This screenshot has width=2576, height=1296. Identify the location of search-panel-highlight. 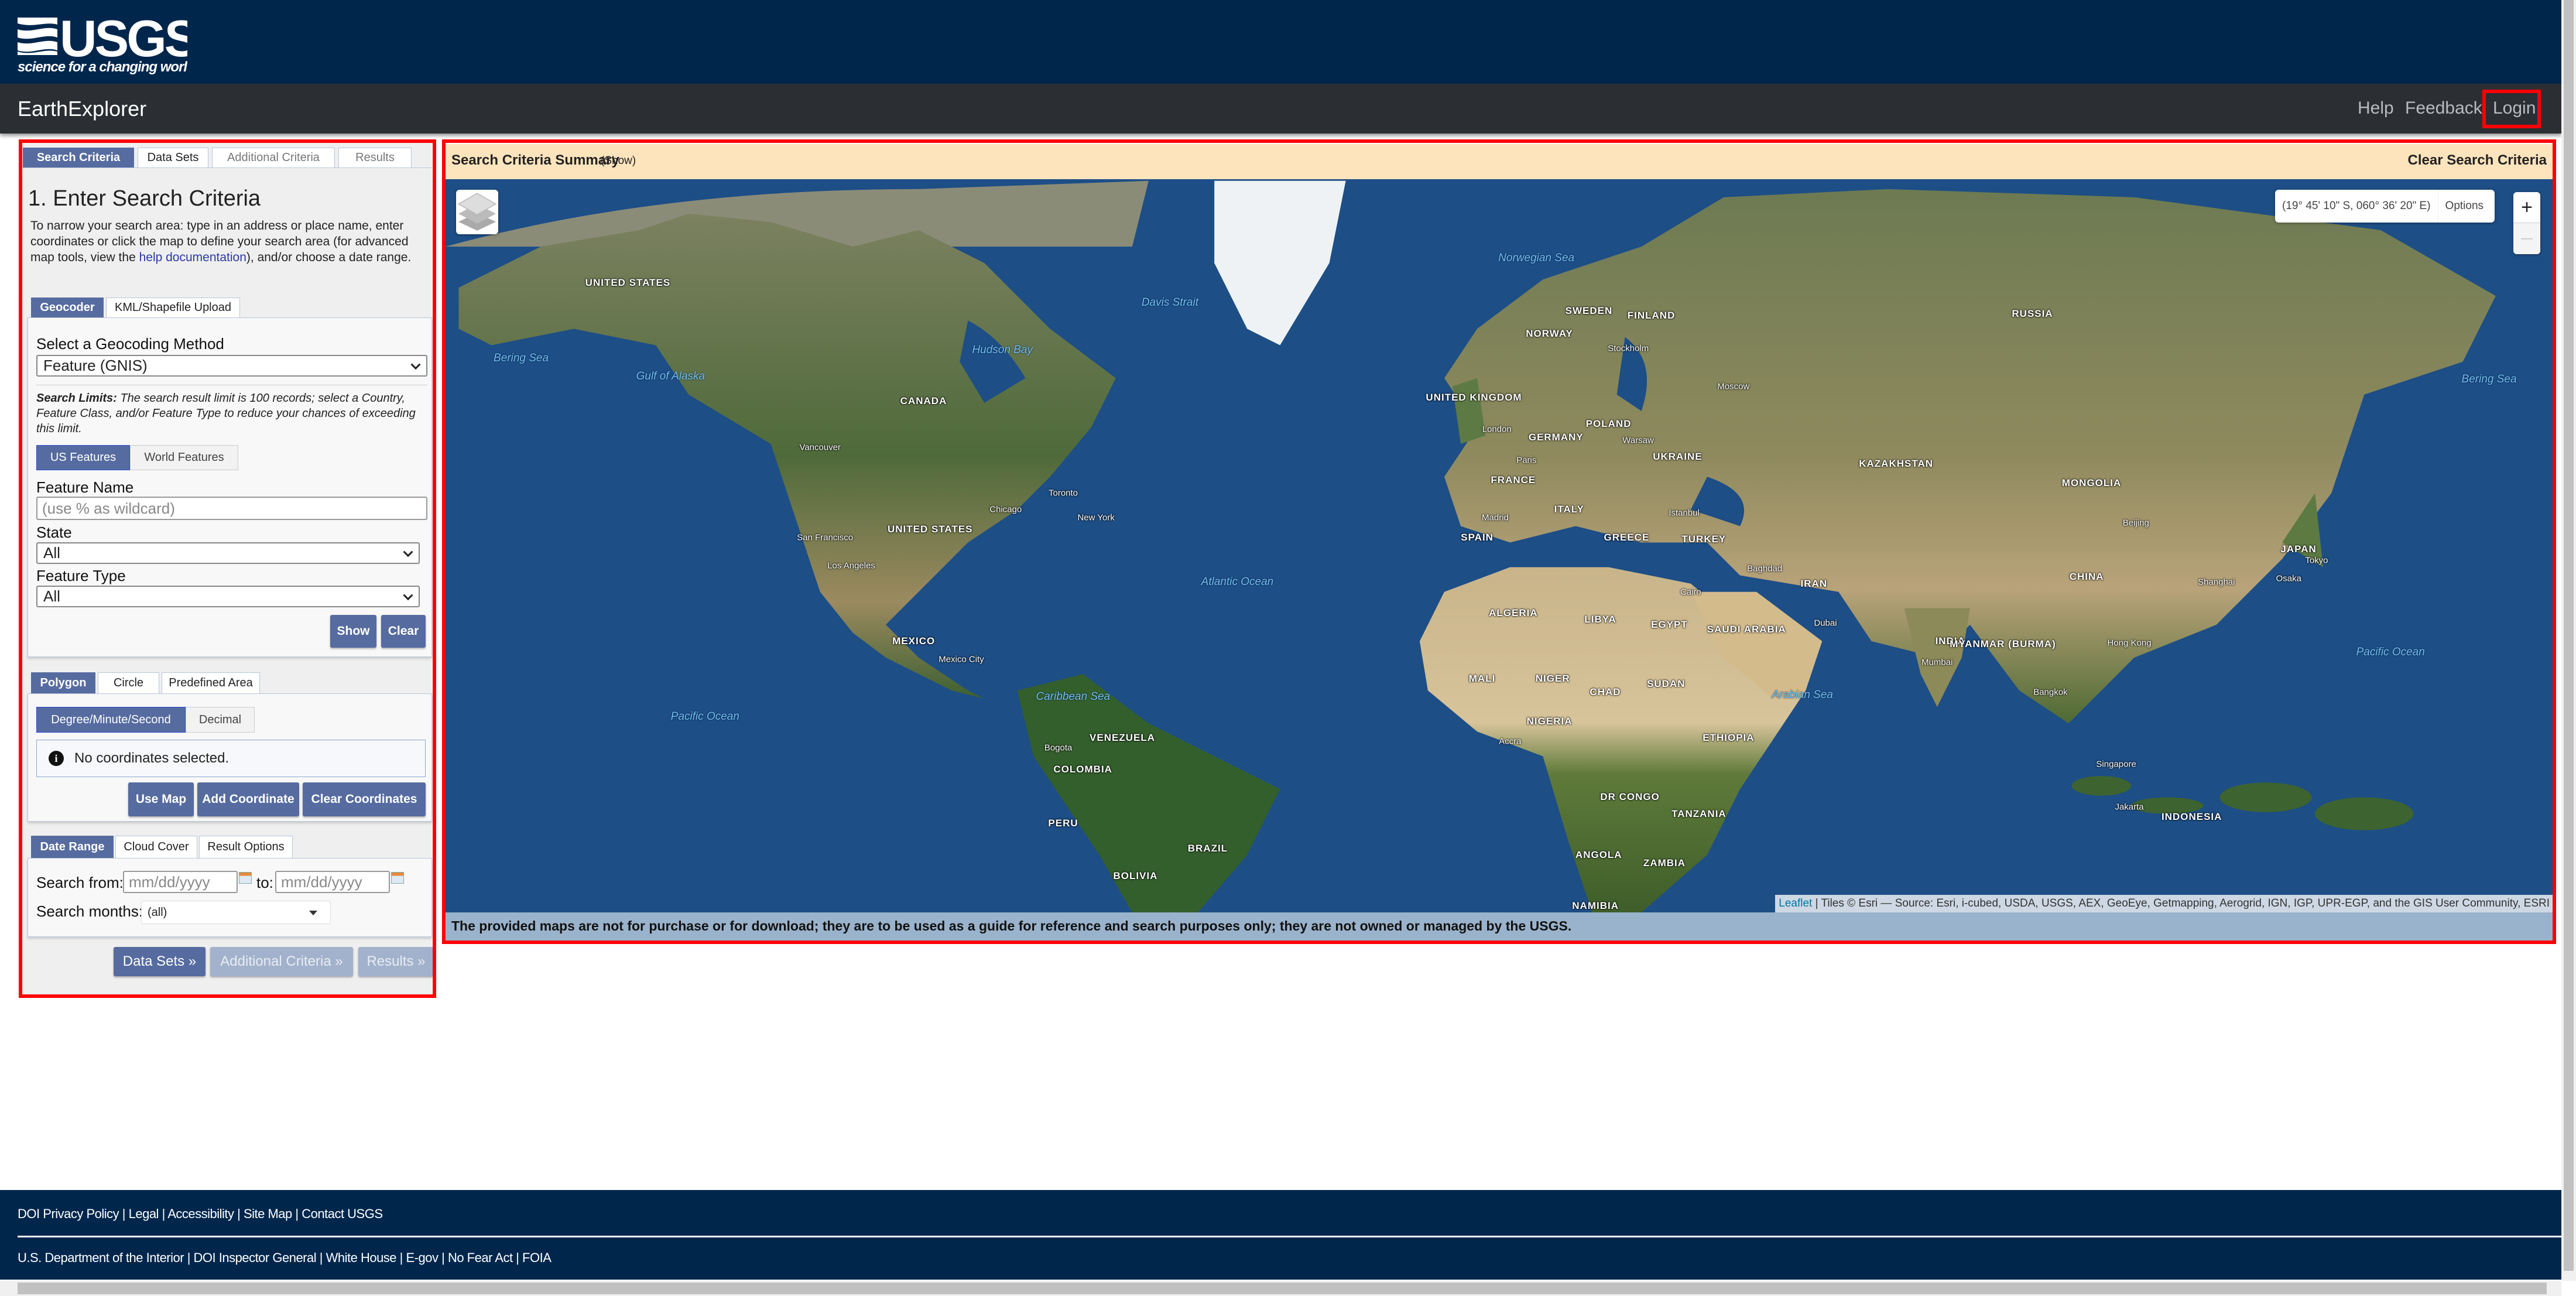
(227, 568).